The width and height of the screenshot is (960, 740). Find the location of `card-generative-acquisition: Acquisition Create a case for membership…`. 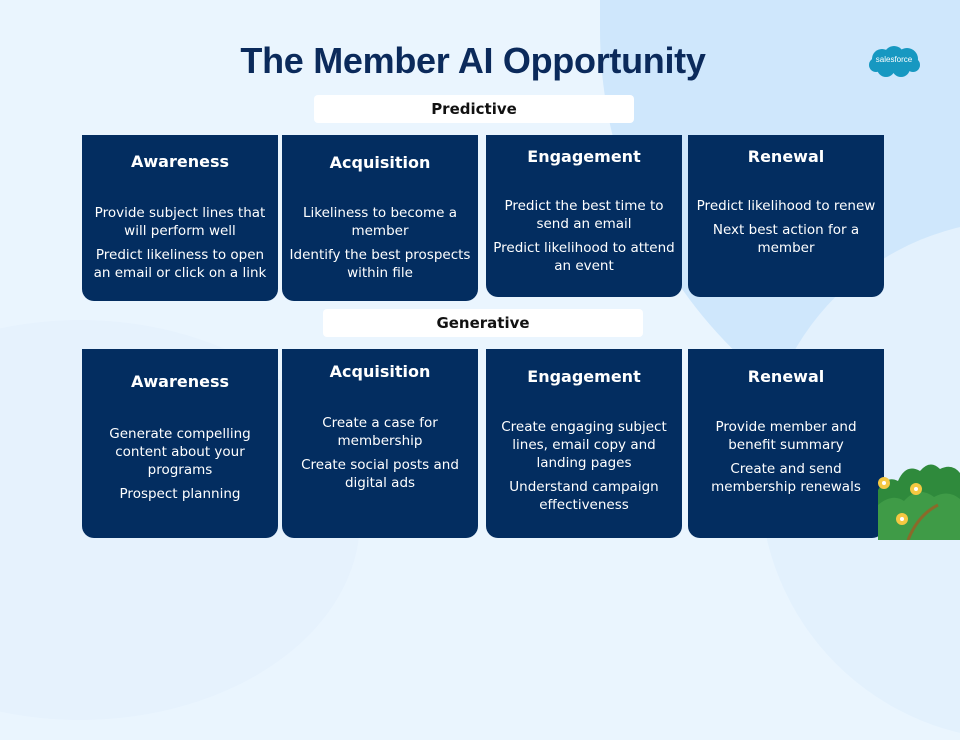

card-generative-acquisition: Acquisition Create a case for membership… is located at coordinates (380, 443).